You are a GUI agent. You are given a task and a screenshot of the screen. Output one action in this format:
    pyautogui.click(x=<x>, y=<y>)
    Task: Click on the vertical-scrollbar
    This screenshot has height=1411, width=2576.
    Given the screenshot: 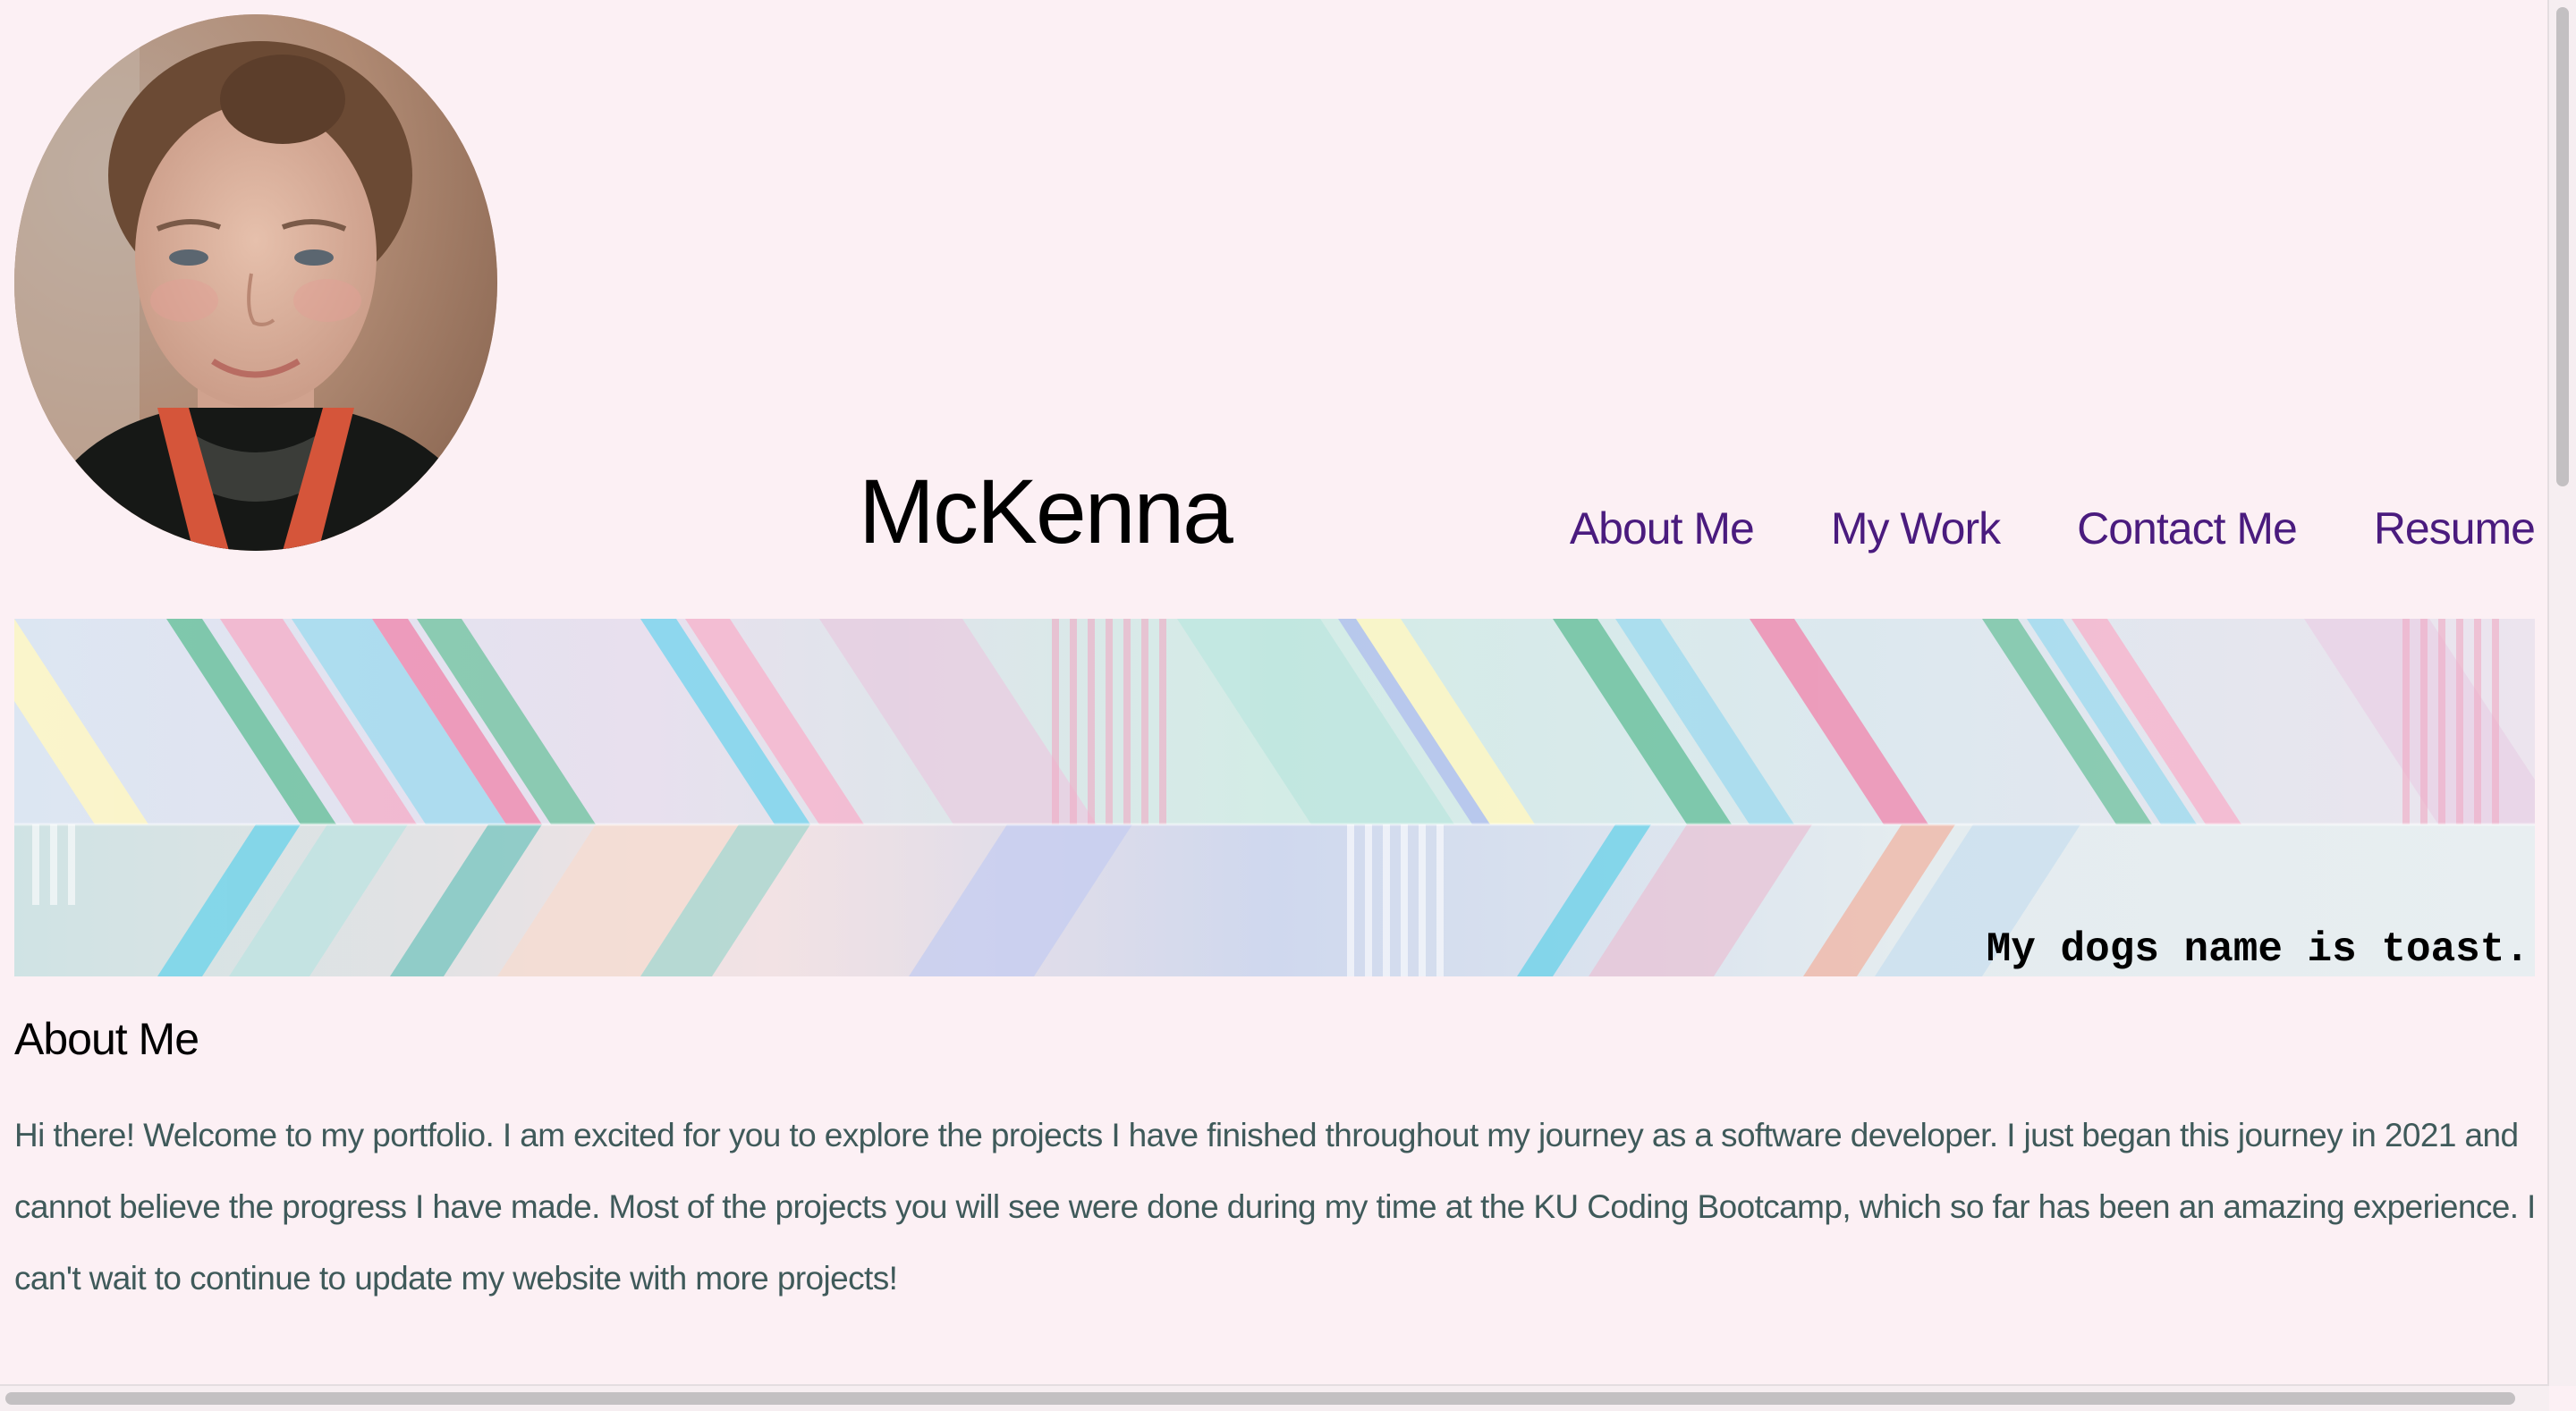 What is the action you would take?
    pyautogui.click(x=2561, y=693)
    